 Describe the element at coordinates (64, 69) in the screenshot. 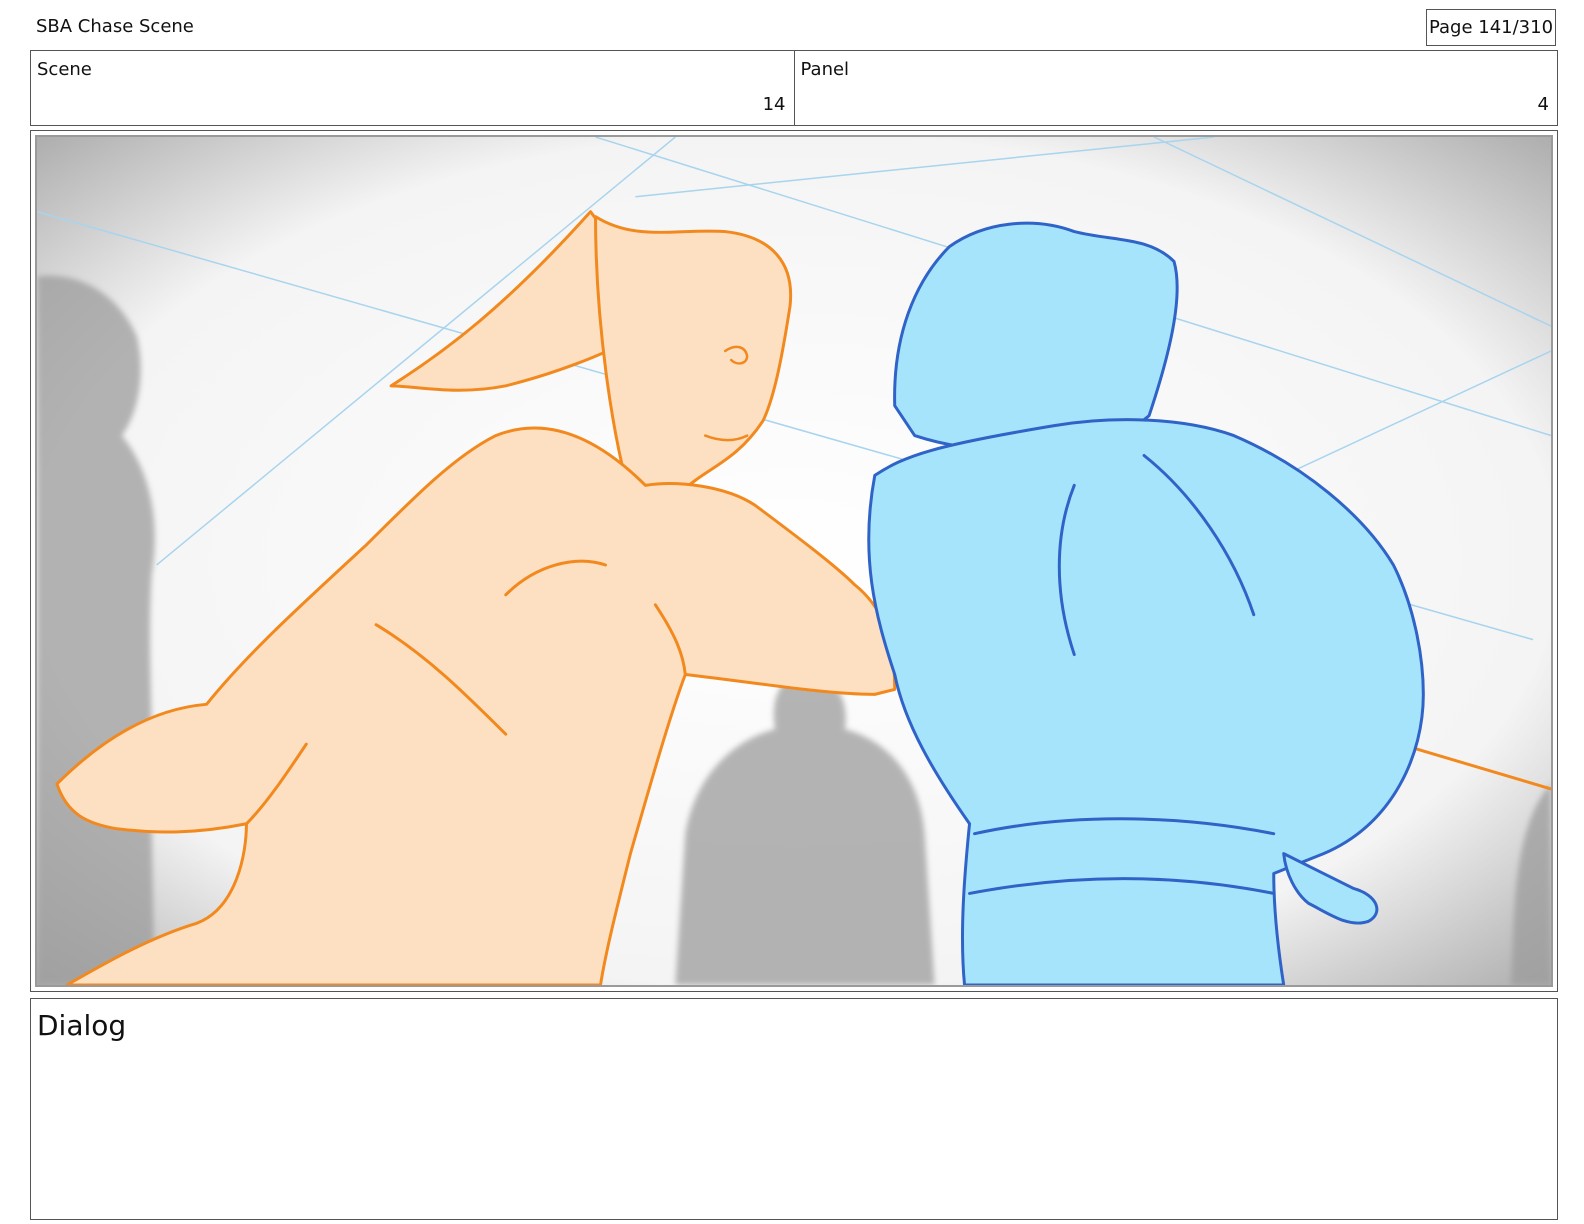

I see `scene-label: Scene` at that location.